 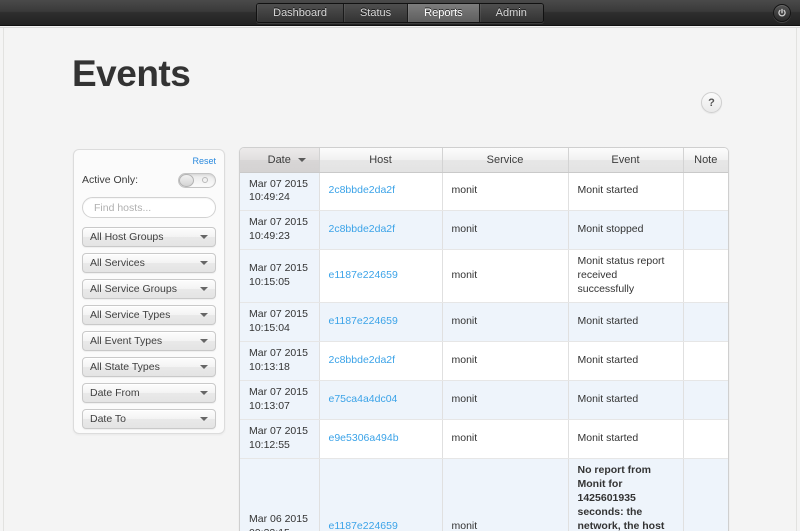 I want to click on toggle-off-indicator-icon, so click(x=205, y=180).